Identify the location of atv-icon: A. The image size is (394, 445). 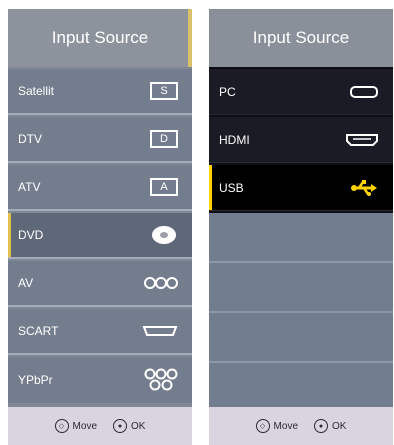
(164, 187).